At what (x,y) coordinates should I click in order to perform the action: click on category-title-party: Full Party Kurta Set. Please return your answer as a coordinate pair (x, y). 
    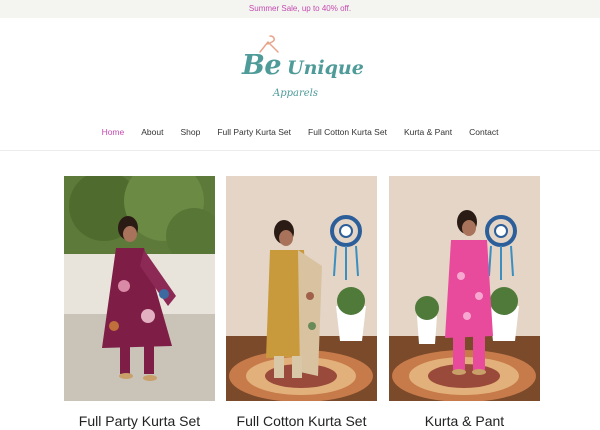
    Looking at the image, I should click on (139, 421).